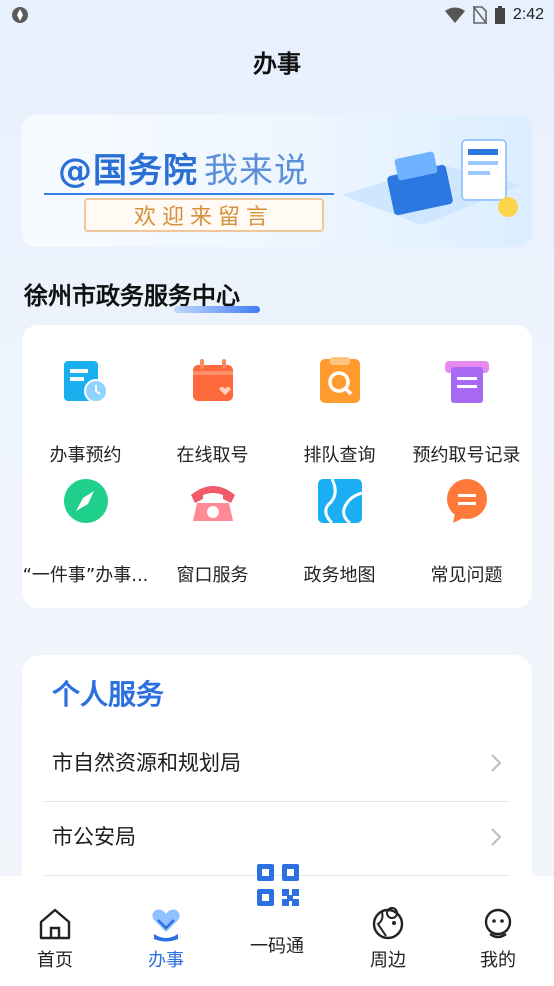  I want to click on banner-divider, so click(189, 194).